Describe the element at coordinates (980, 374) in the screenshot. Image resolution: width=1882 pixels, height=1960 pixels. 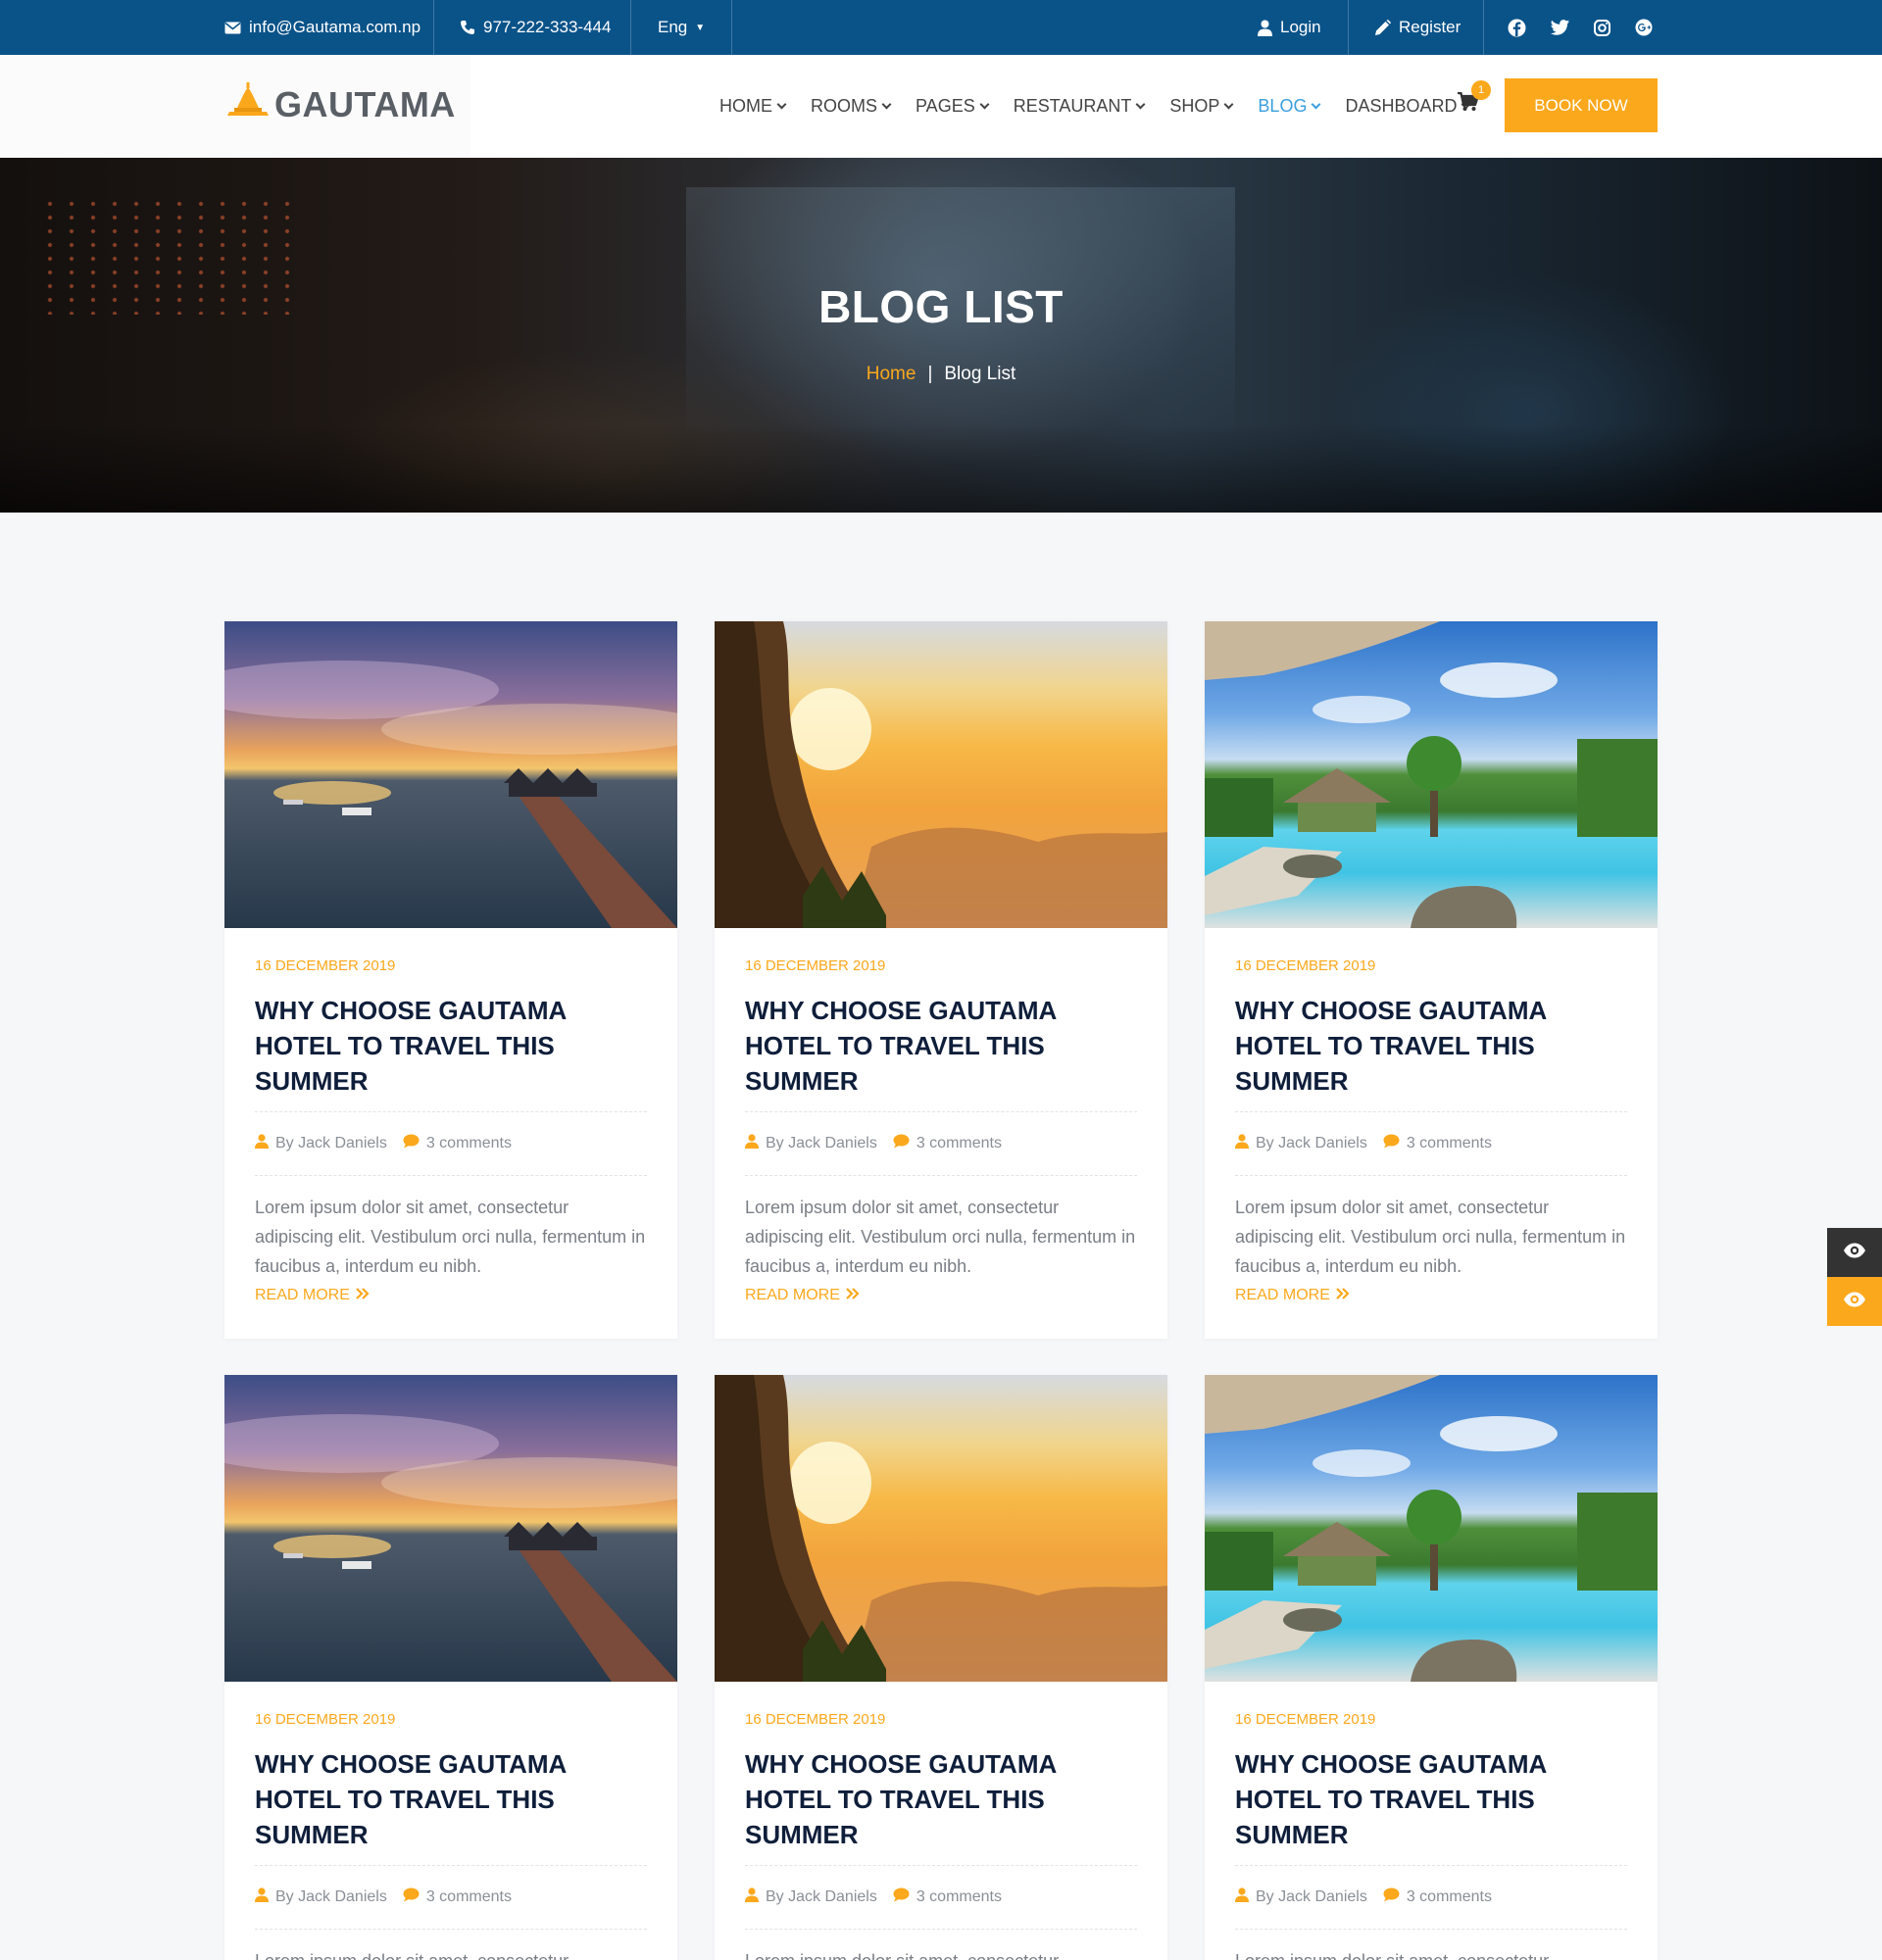
I see `breadcrumb-current: Blog List` at that location.